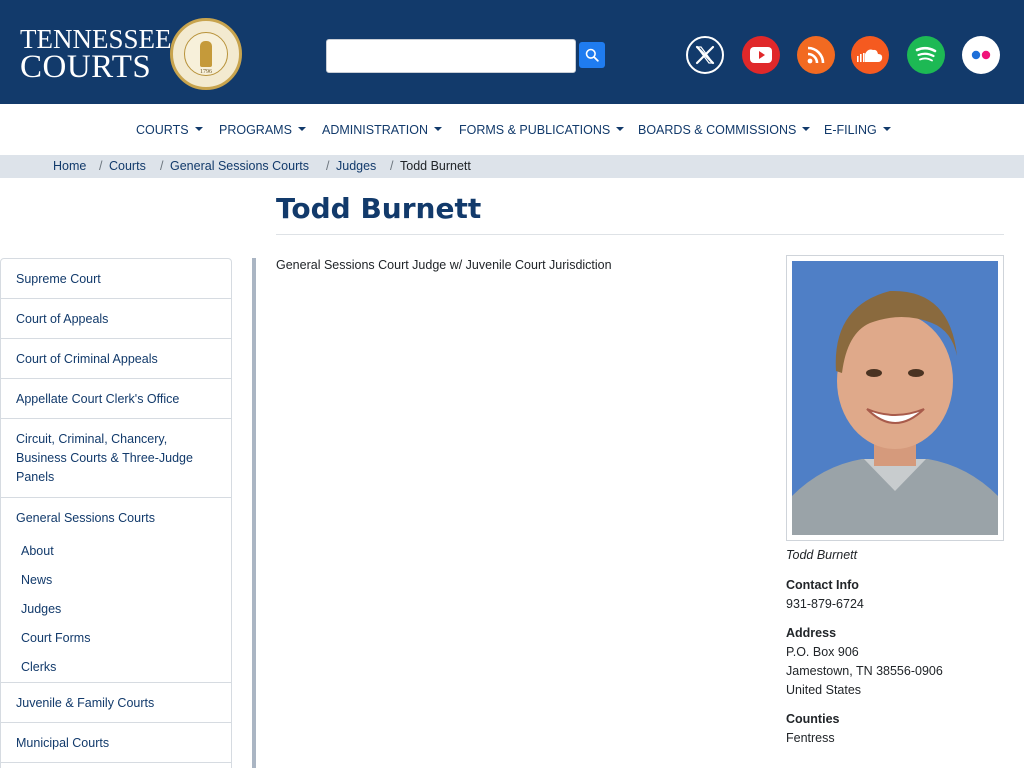 Image resolution: width=1024 pixels, height=768 pixels. I want to click on address-line-1: P.O. Box 906, so click(822, 652).